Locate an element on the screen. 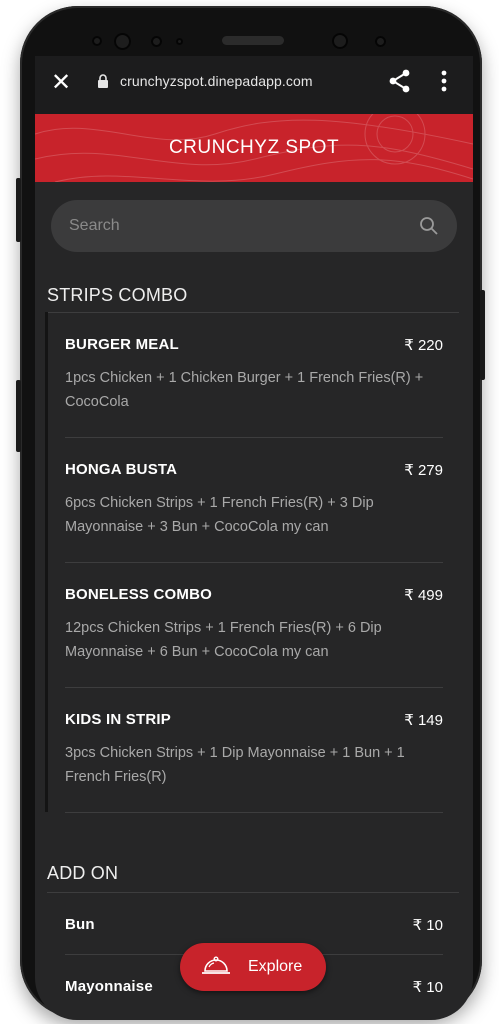 This screenshot has width=499, height=1024. explore-label: Explore is located at coordinates (275, 966).